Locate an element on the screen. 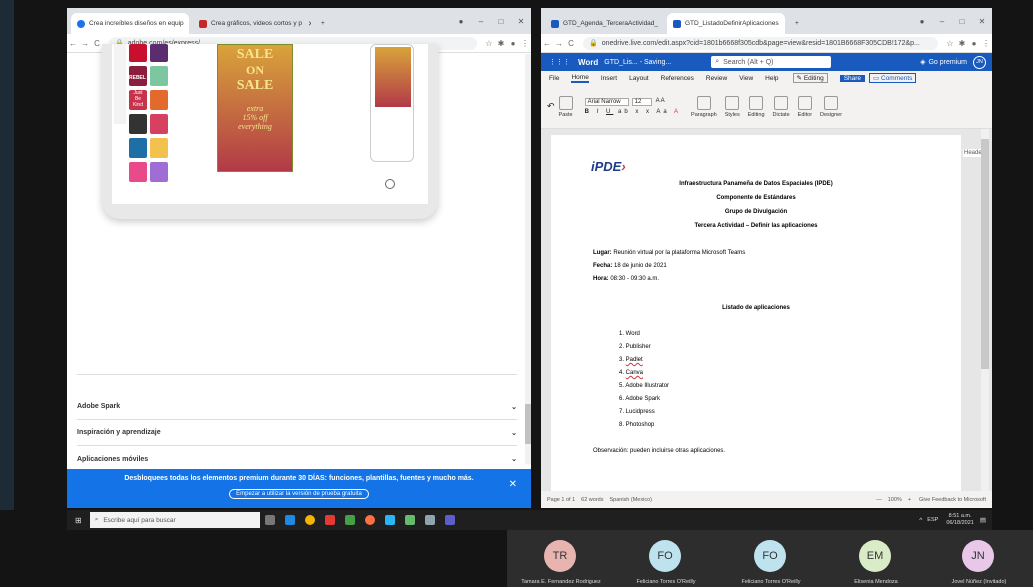 Image resolution: width=1033 pixels, height=587 pixels. right-tab-1: GTD_Agenda_TerceraActividad_✕ is located at coordinates (604, 23).